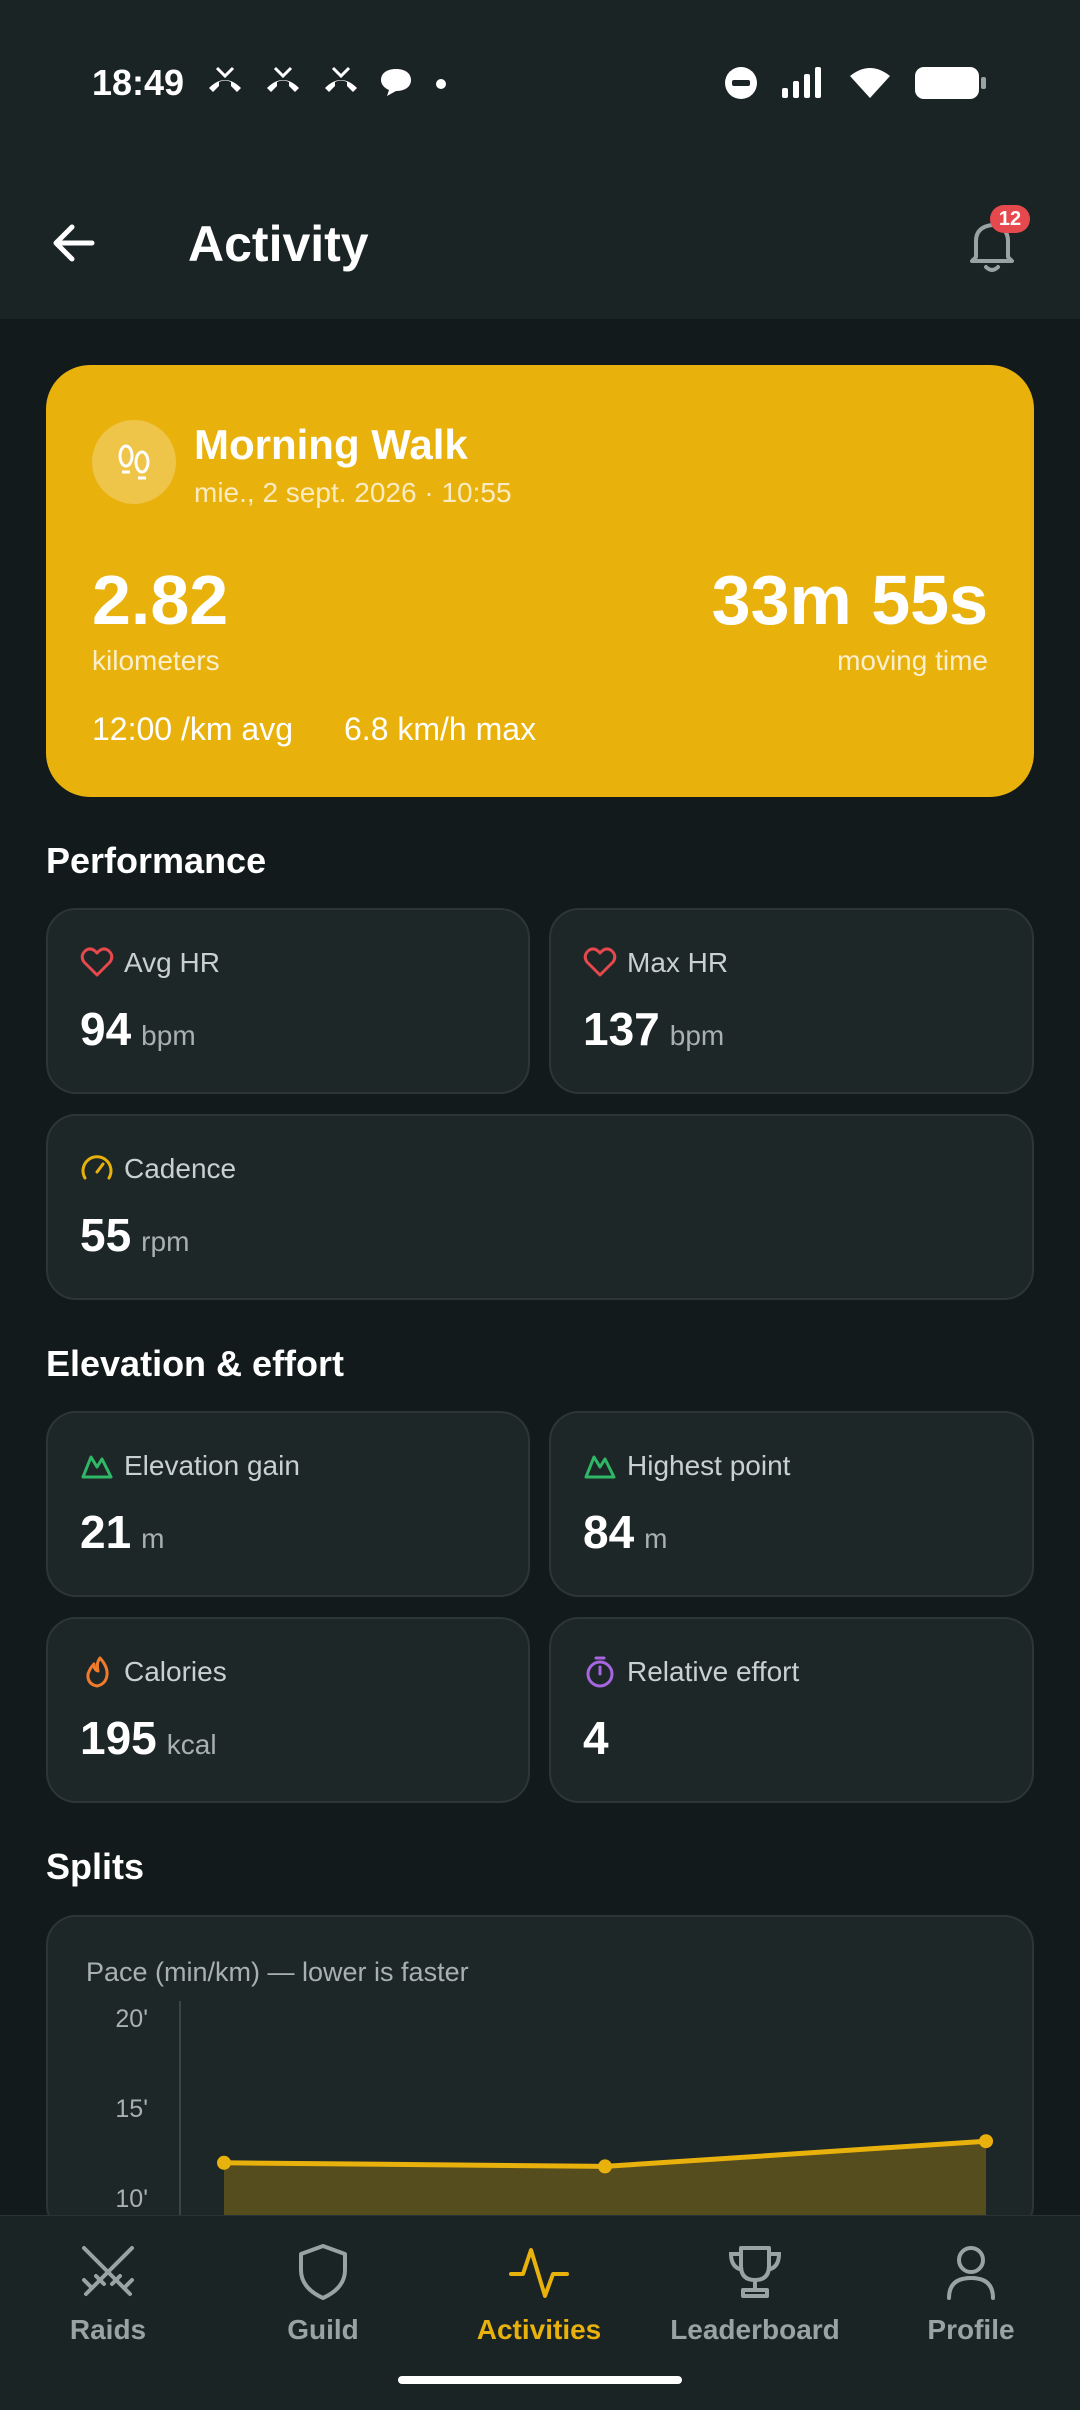 This screenshot has width=1080, height=2410. I want to click on wifi-icon, so click(870, 83).